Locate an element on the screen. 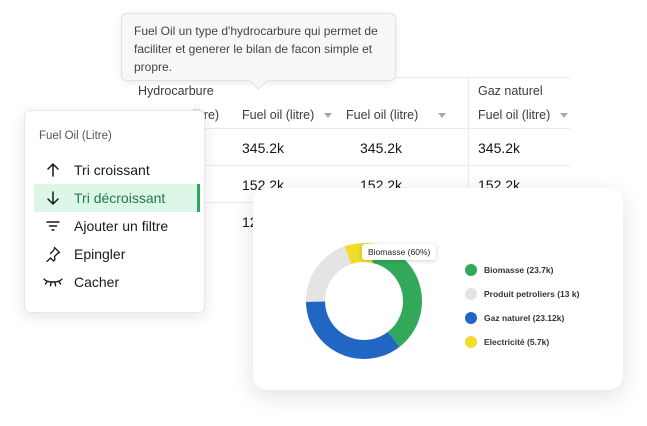 The image size is (647, 426). menu-item-cacher: Cacher is located at coordinates (117, 282).